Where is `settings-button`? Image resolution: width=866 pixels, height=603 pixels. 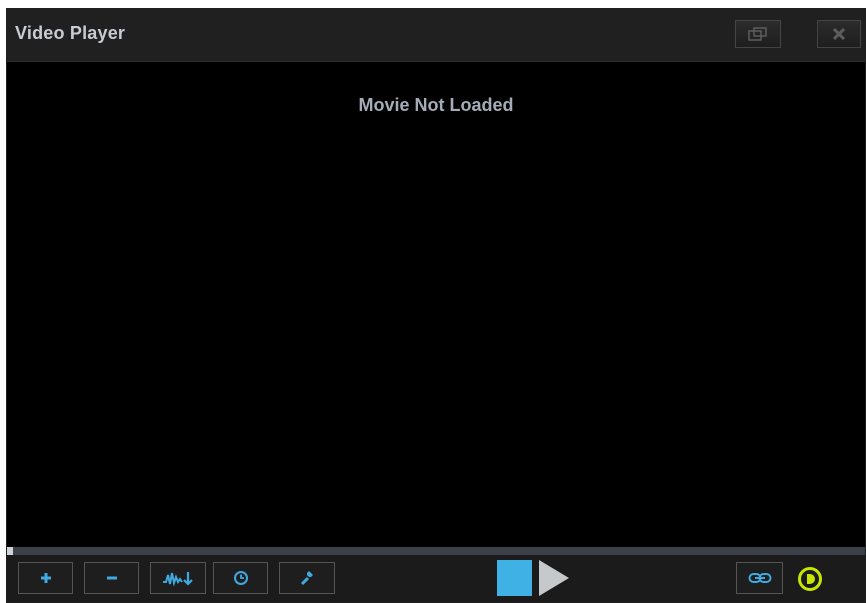
settings-button is located at coordinates (307, 578).